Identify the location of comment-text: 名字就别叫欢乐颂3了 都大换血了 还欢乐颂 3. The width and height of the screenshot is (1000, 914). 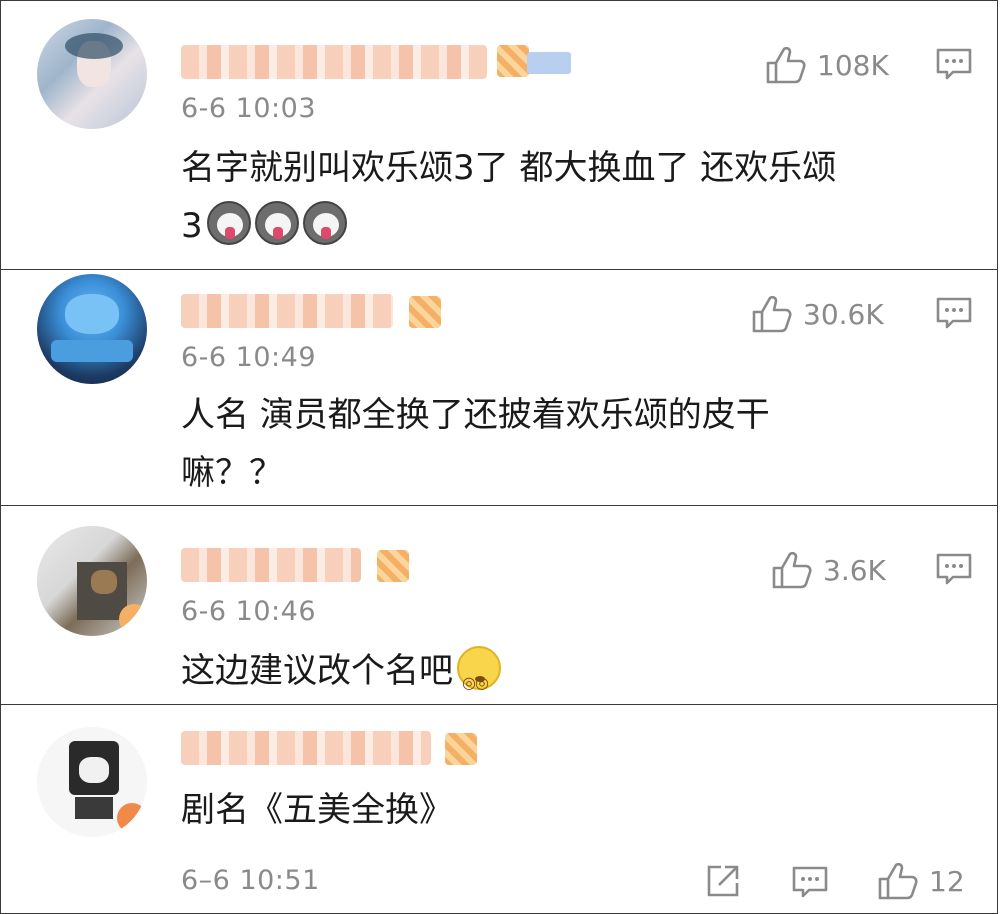
(571, 197).